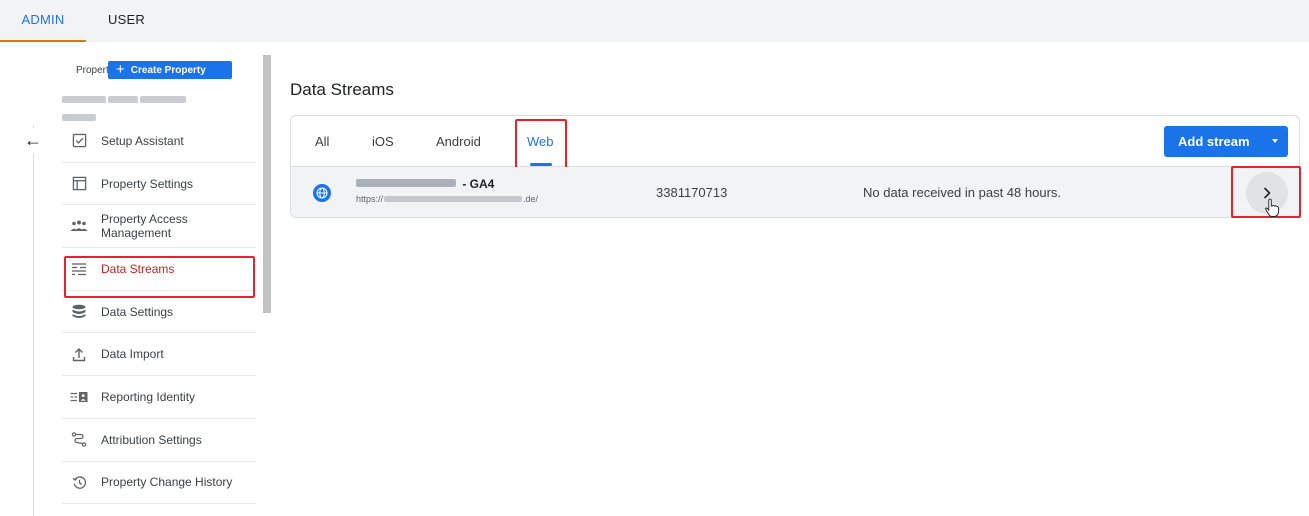 The image size is (1309, 516). What do you see at coordinates (144, 226) in the screenshot?
I see `sidebar-item-label: Property Access Management` at bounding box center [144, 226].